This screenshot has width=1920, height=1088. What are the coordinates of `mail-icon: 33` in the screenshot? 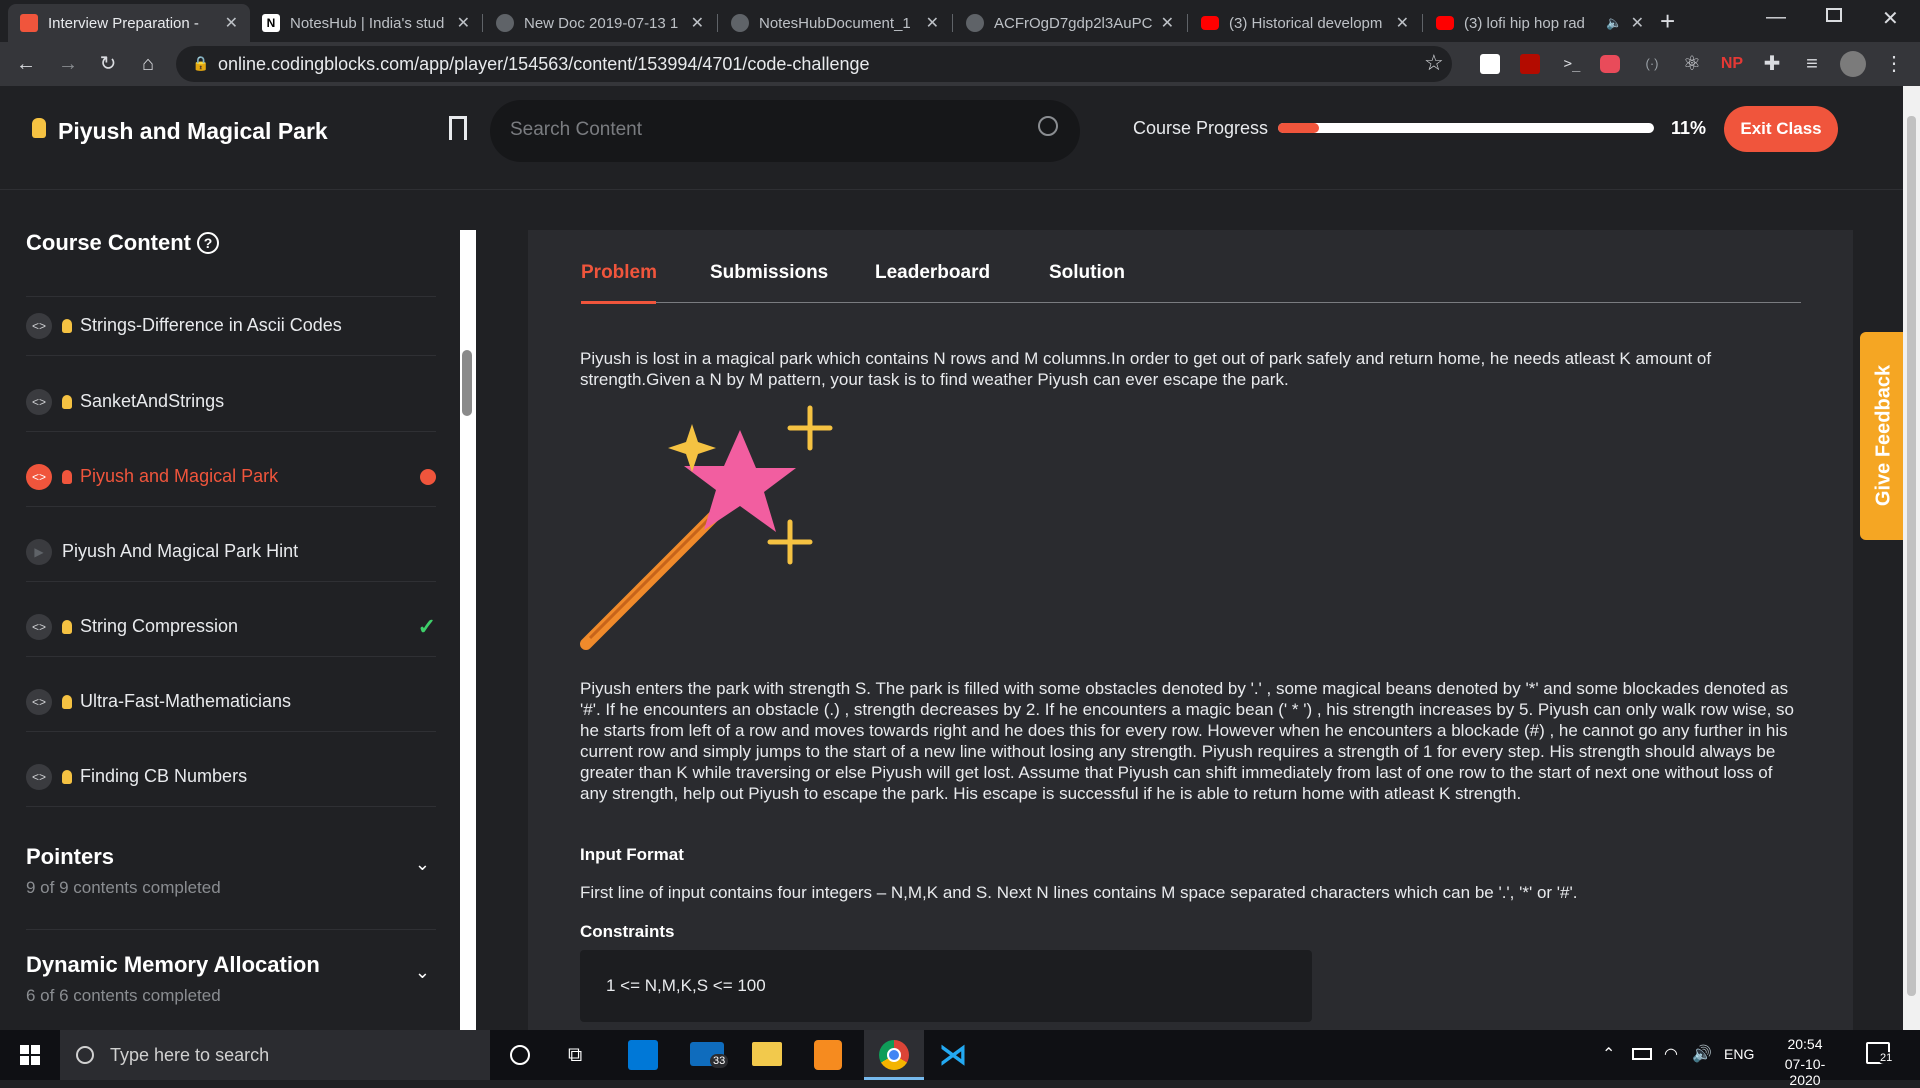 It's located at (709, 1055).